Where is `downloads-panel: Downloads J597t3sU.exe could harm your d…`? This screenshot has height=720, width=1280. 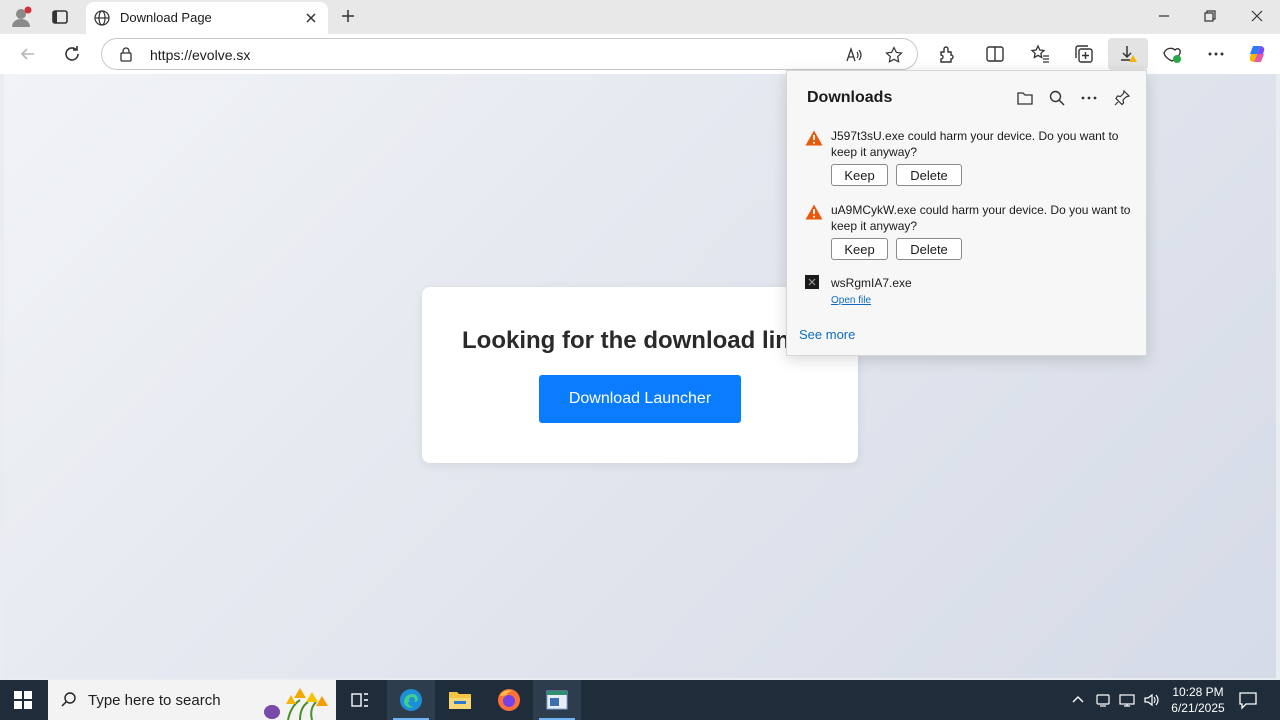 downloads-panel: Downloads J597t3sU.exe could harm your d… is located at coordinates (966, 213).